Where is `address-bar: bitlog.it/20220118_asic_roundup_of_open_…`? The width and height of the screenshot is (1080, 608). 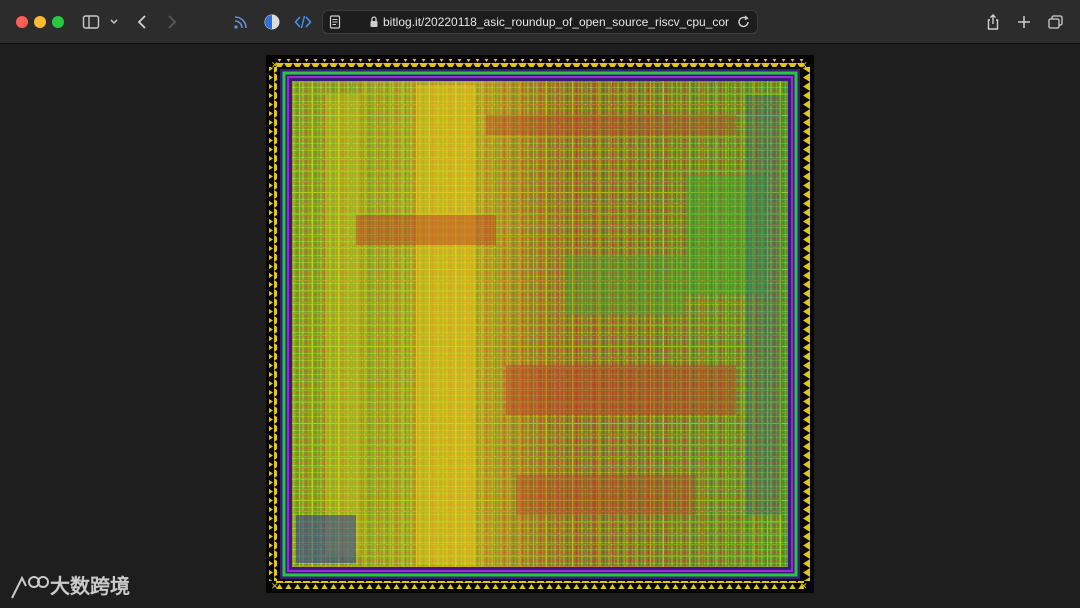 address-bar: bitlog.it/20220118_asic_roundup_of_open_… is located at coordinates (540, 22).